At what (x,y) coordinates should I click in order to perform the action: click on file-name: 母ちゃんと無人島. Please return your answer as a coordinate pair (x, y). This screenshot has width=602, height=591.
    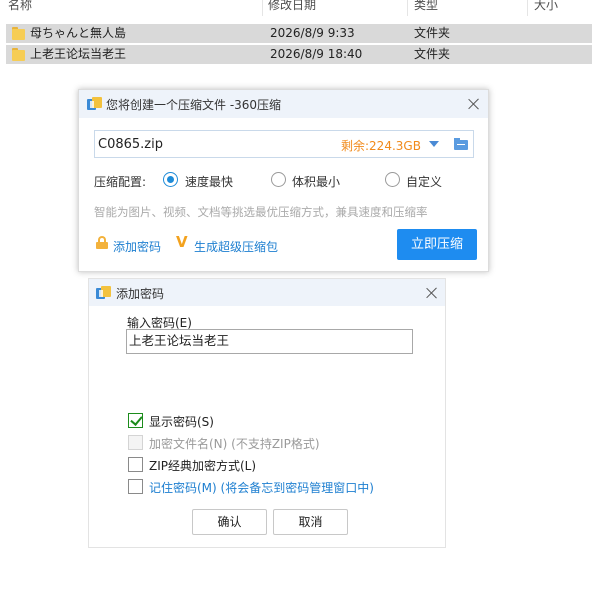
    Looking at the image, I should click on (78, 33).